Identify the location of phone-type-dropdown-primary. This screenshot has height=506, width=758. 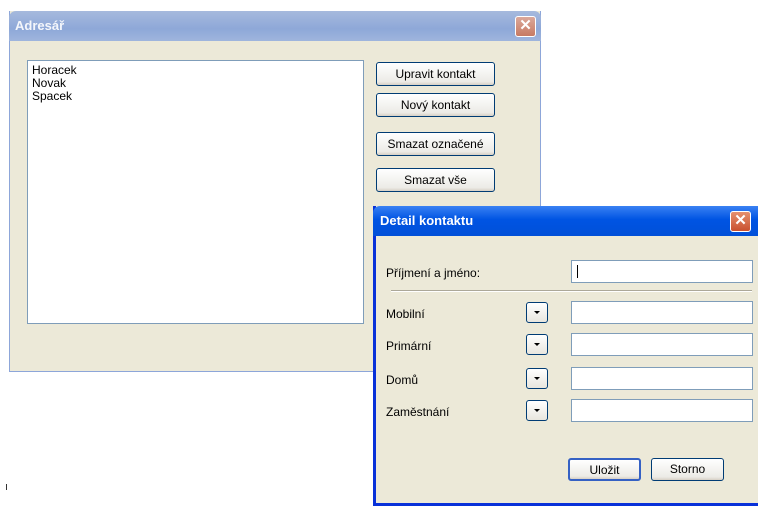
(537, 344).